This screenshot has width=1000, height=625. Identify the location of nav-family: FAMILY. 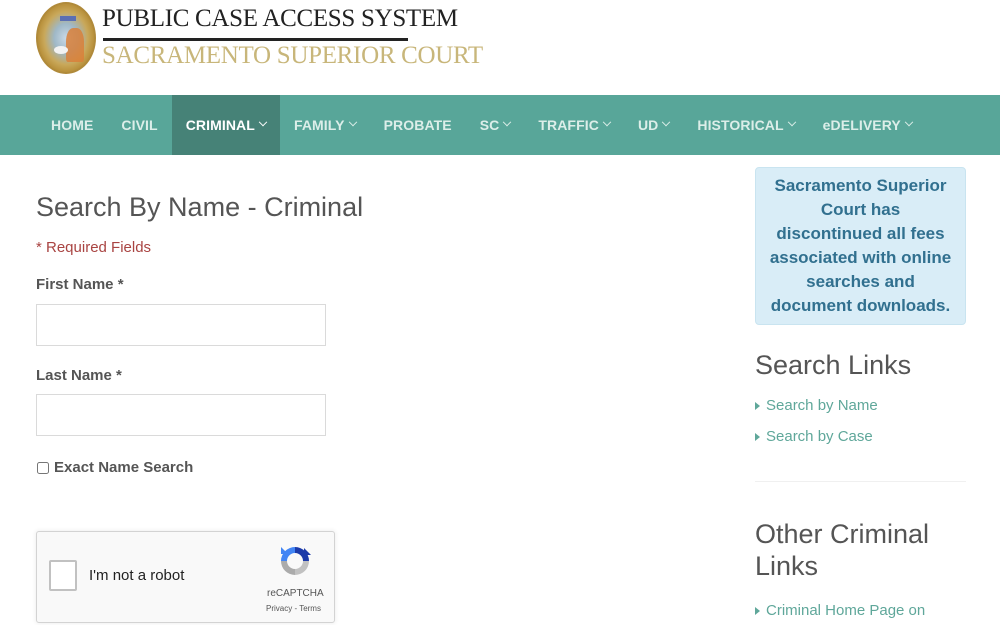
(325, 125).